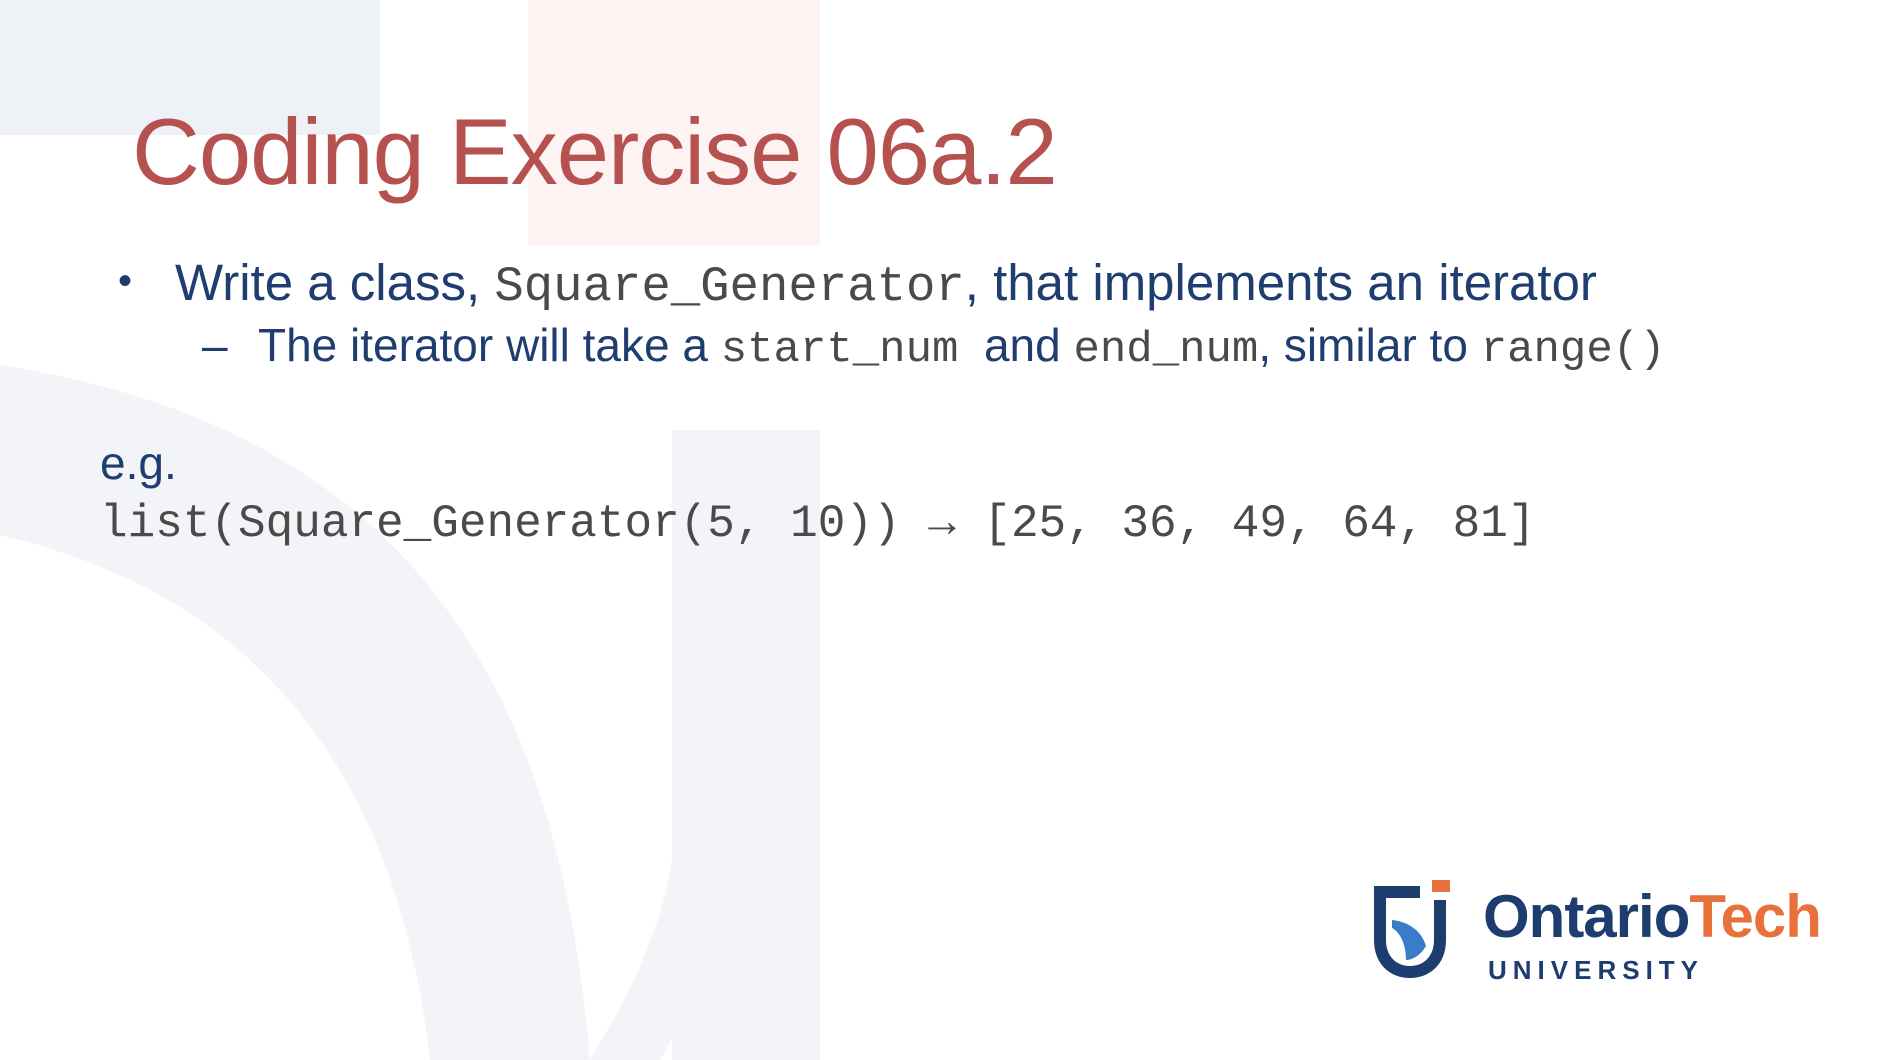  I want to click on ontario-tech-logo: OntarioTech UNIVERSITY, so click(1600, 935).